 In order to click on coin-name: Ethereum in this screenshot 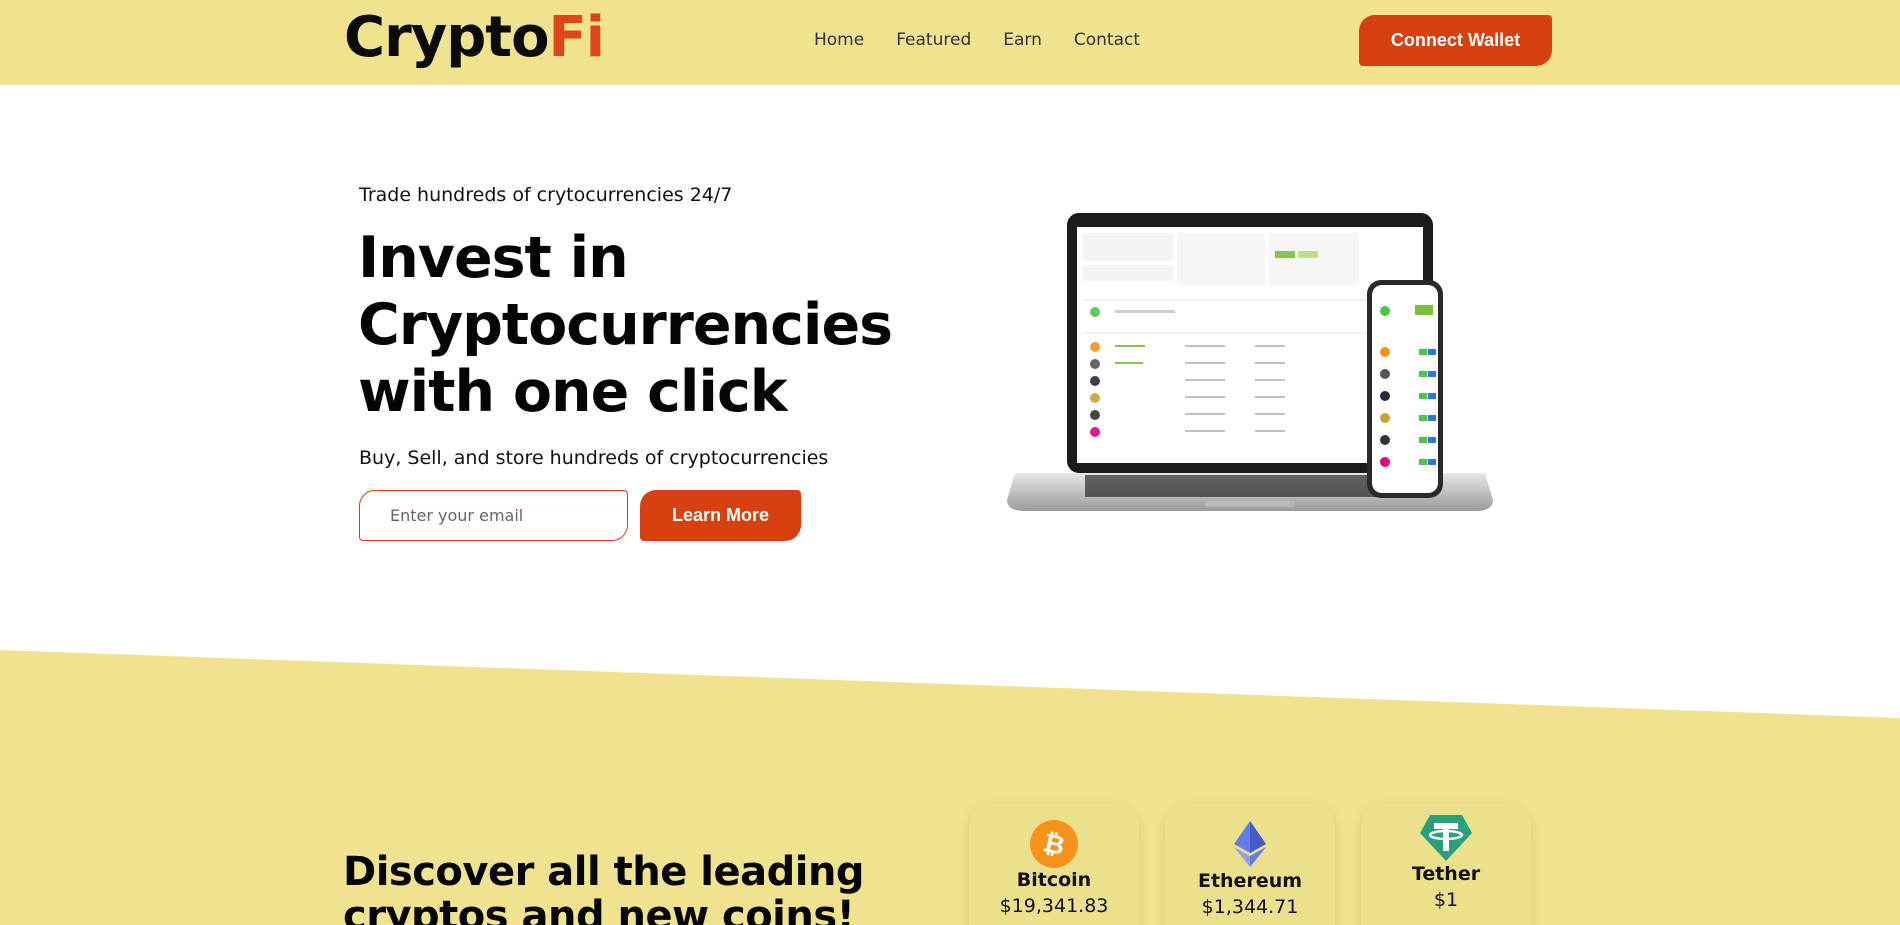, I will do `click(1250, 881)`.